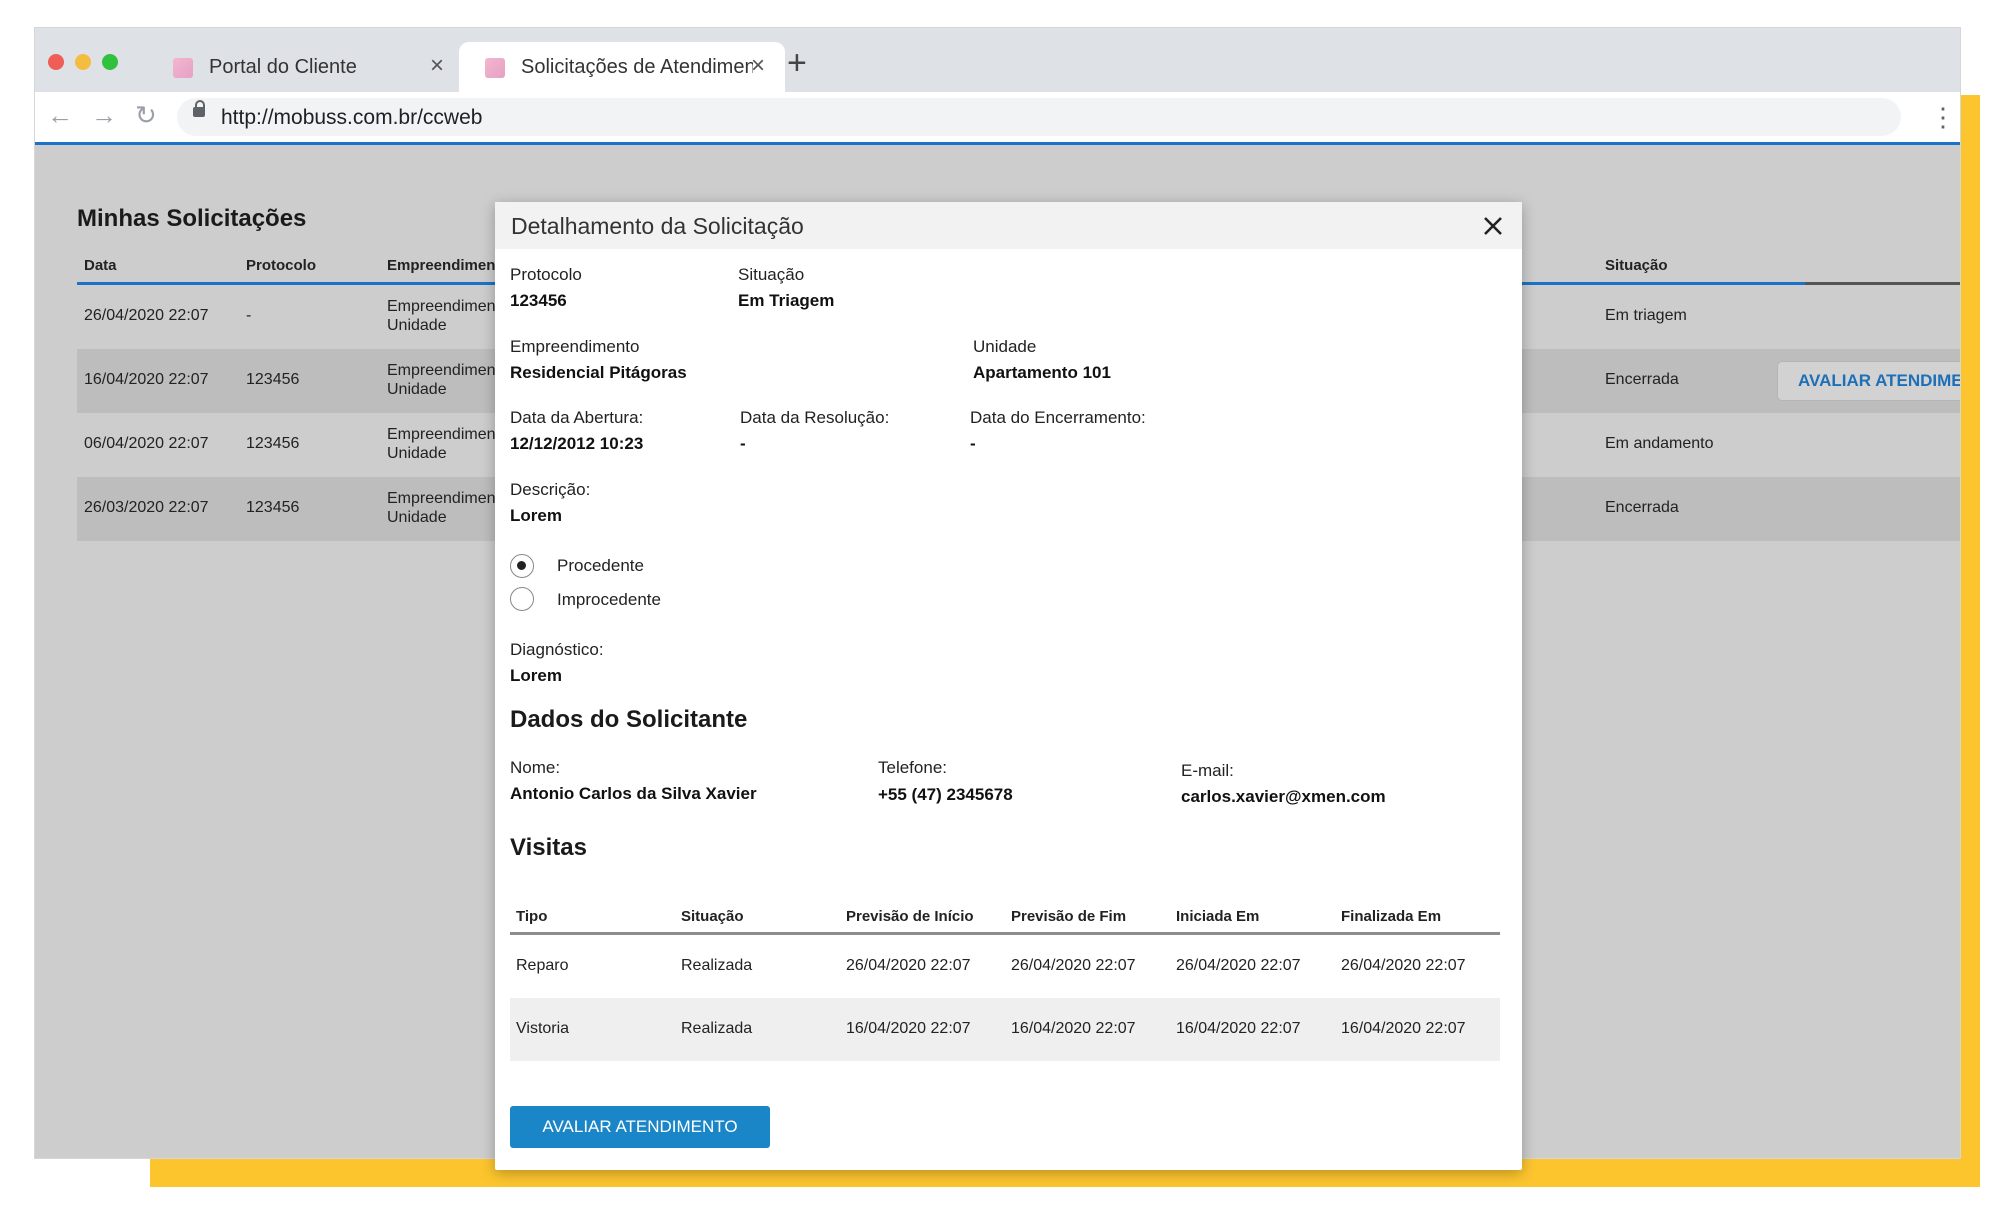 The image size is (2000, 1214). I want to click on unidade-value: Apartamento 101, so click(1042, 372).